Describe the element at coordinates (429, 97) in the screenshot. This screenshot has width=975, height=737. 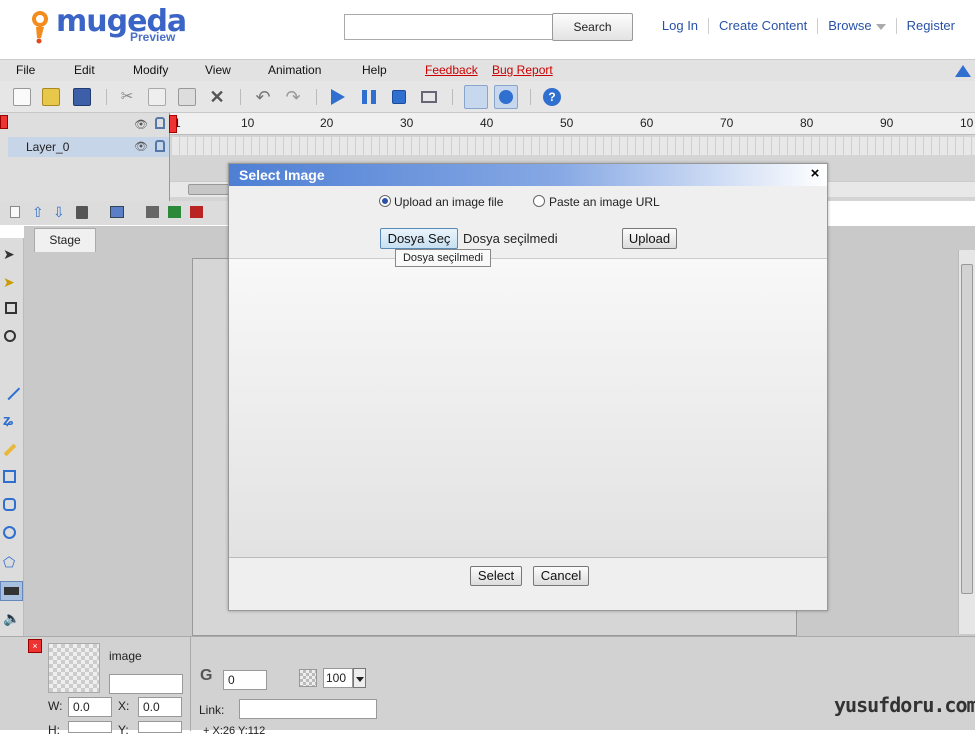
I see `preview-icon` at that location.